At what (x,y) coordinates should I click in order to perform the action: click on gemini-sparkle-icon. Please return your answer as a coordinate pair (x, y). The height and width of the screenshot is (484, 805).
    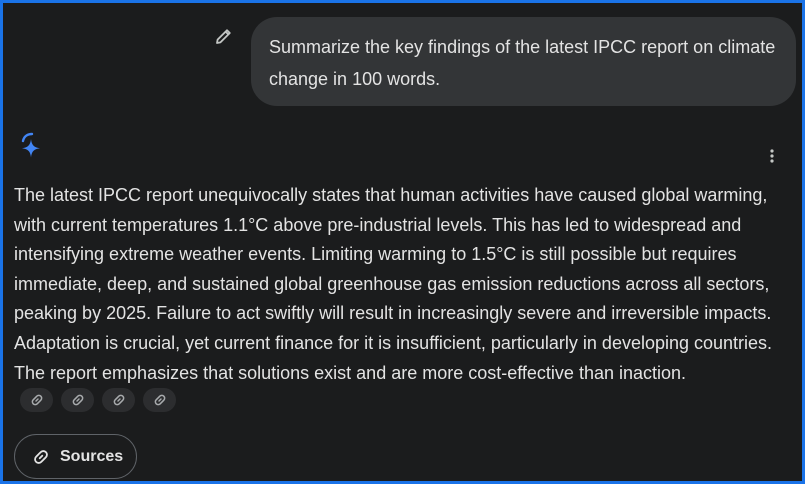
    Looking at the image, I should click on (31, 147).